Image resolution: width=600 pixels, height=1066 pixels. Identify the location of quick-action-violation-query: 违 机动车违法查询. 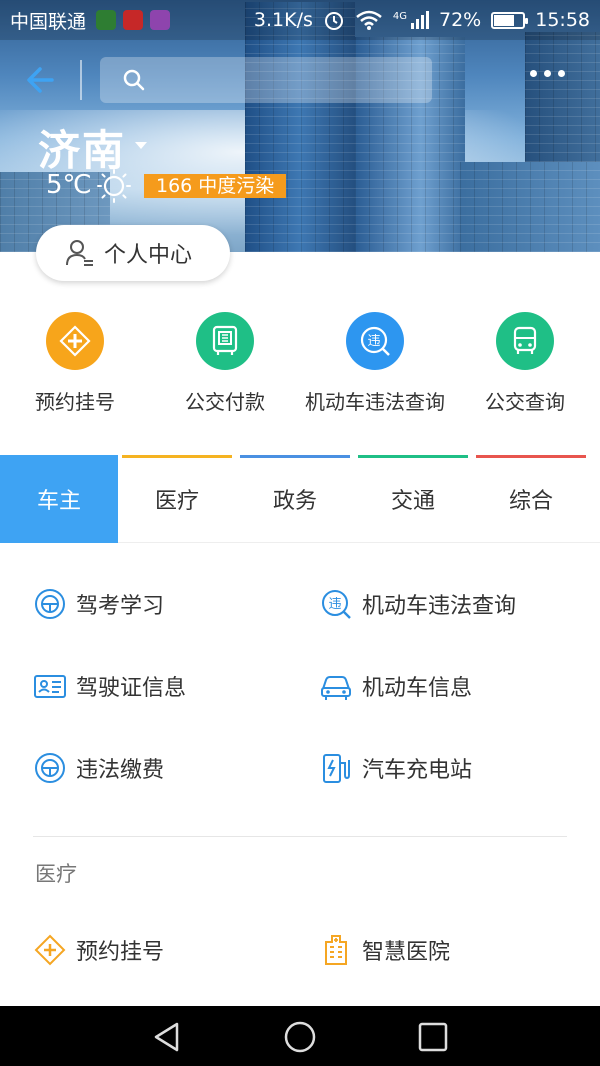
(375, 363).